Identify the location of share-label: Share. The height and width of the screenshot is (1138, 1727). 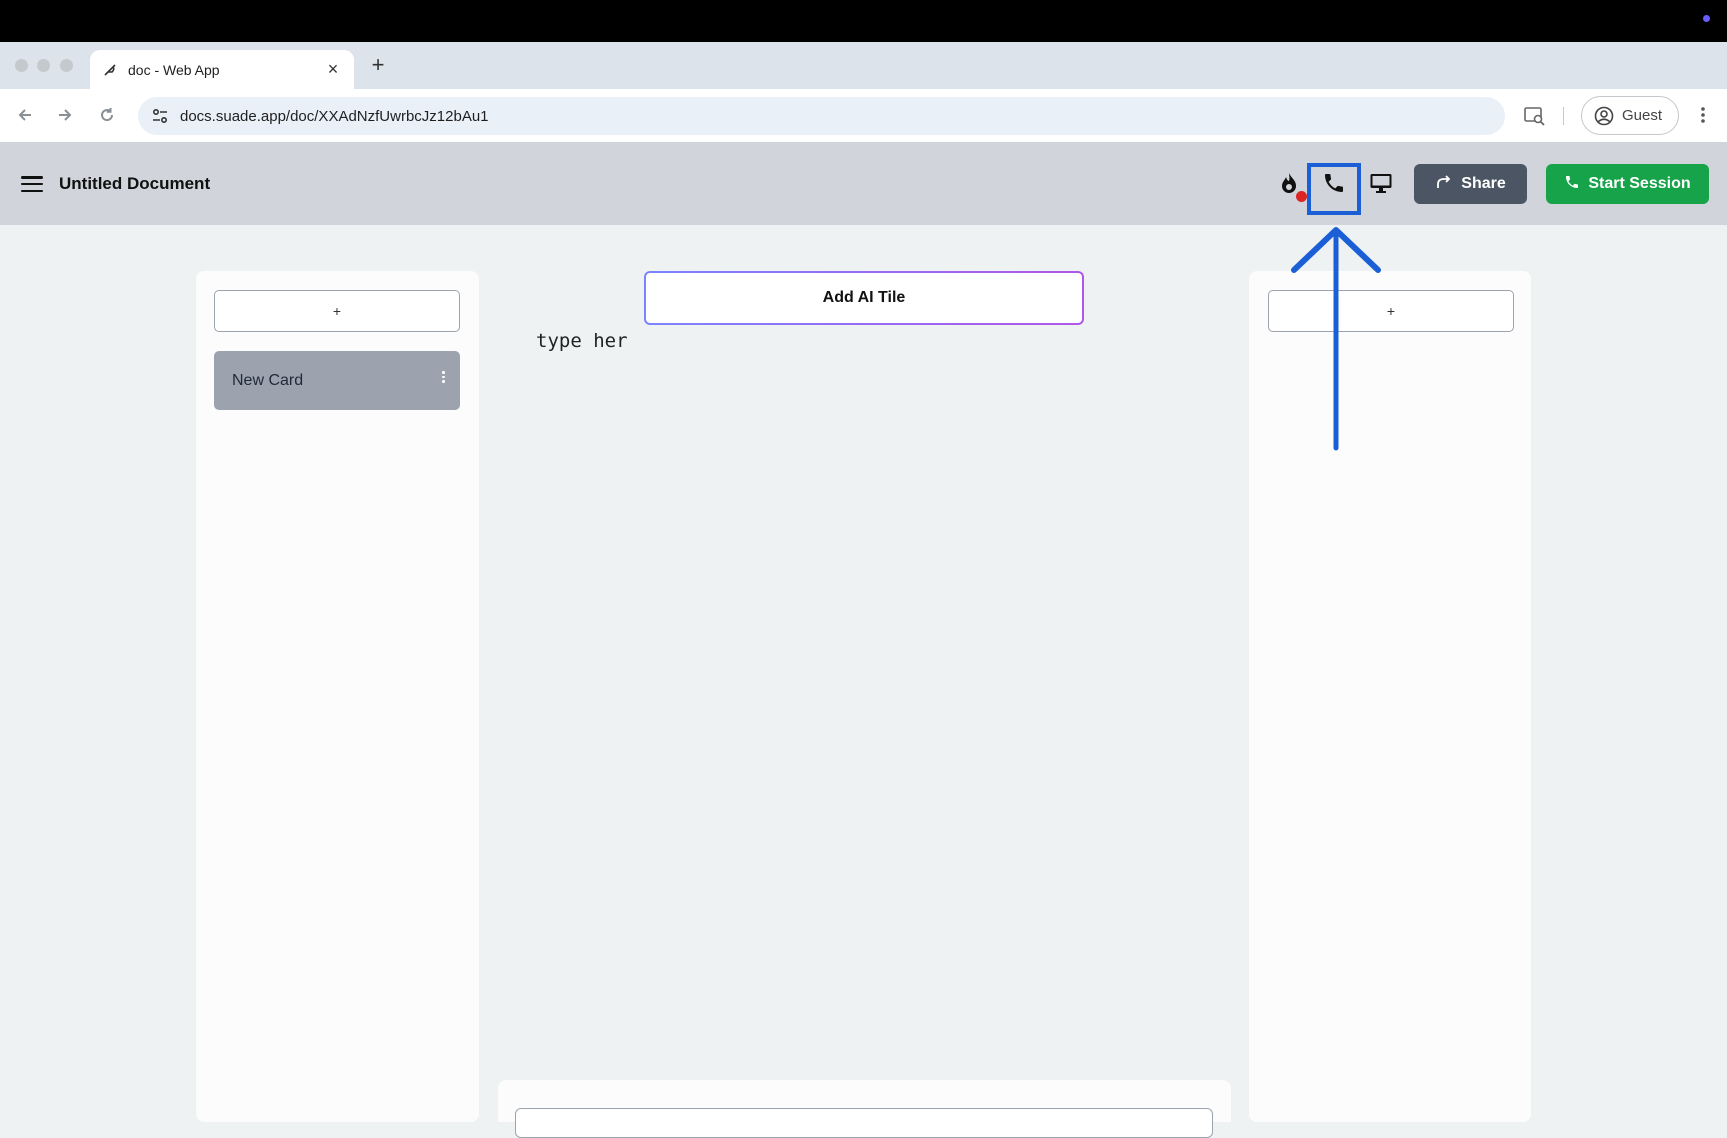
(1483, 183).